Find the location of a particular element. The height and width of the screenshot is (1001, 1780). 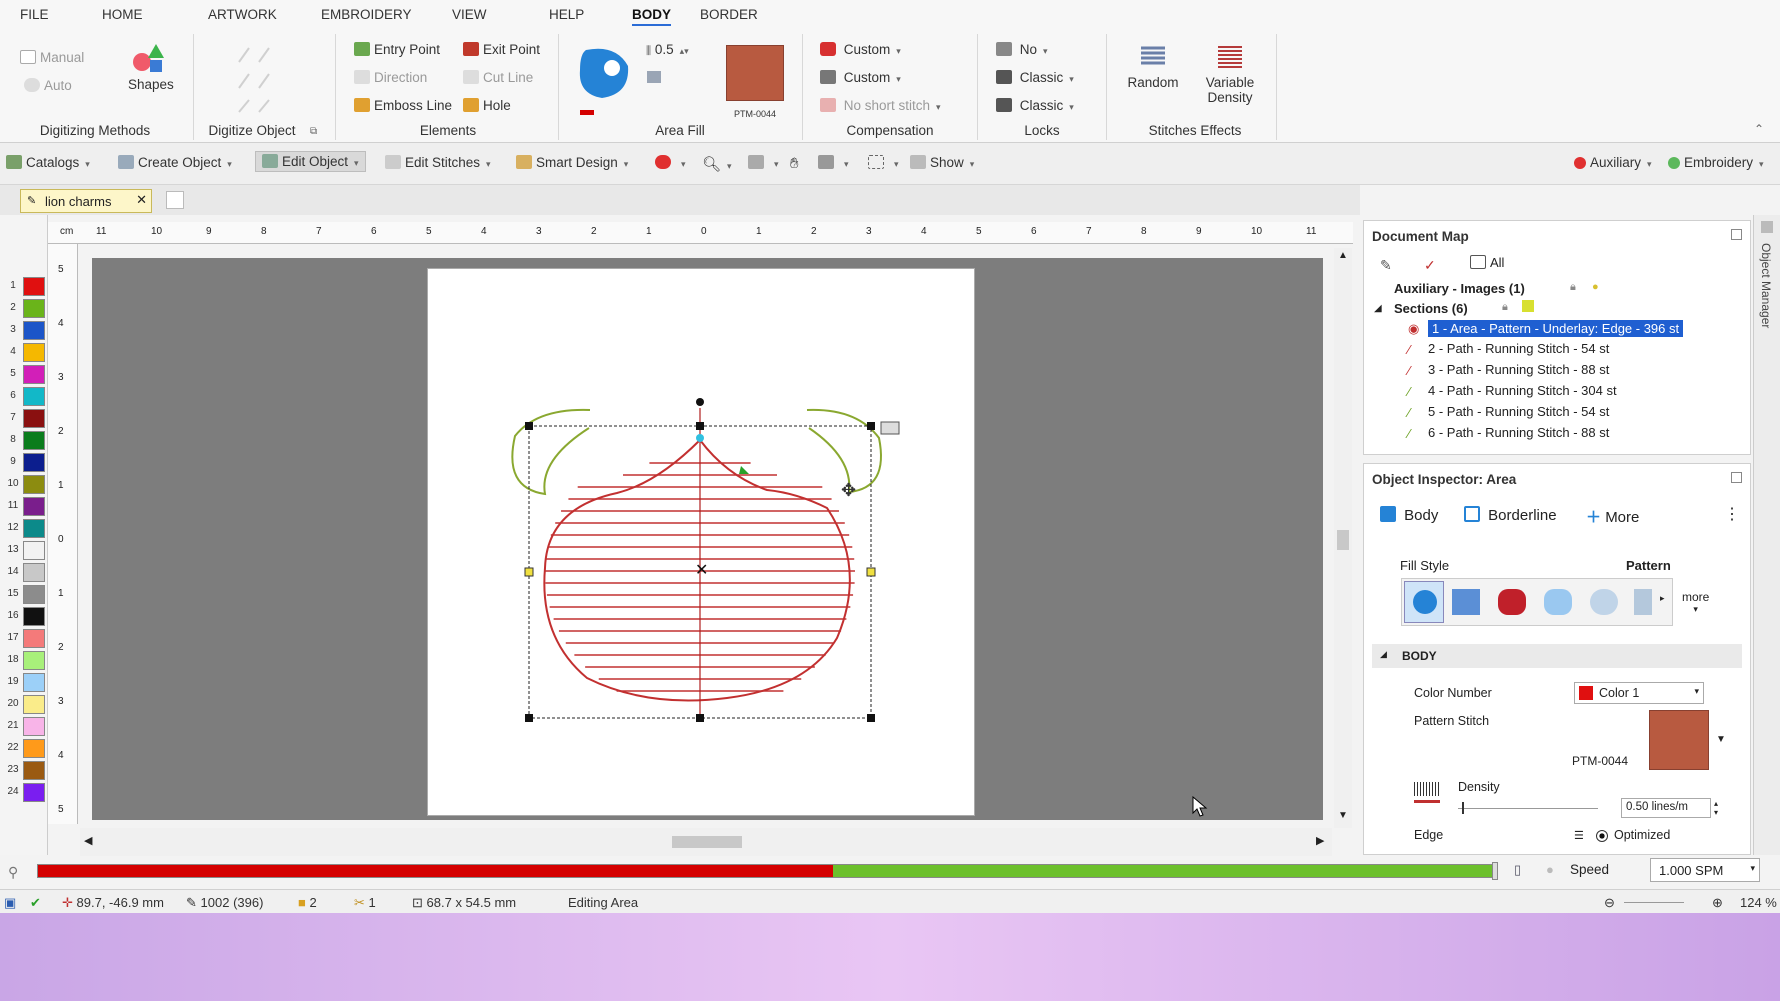

more-fills-button: more ▾ is located at coordinates (1695, 602).